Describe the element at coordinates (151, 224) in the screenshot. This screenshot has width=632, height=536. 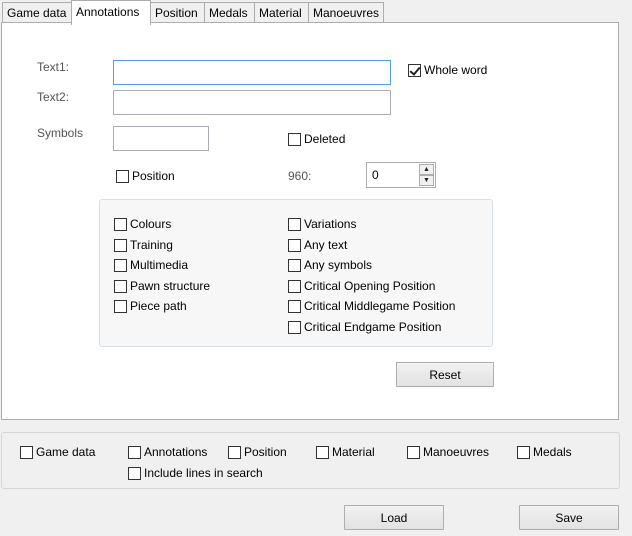
I see `colours-label: Colours` at that location.